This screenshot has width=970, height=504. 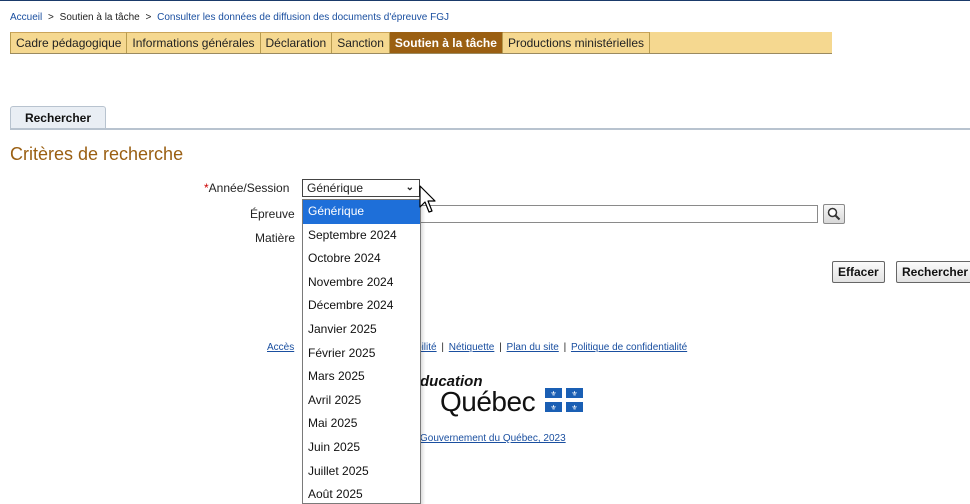 What do you see at coordinates (361, 377) in the screenshot?
I see `dropdown-option: Mars 2025` at bounding box center [361, 377].